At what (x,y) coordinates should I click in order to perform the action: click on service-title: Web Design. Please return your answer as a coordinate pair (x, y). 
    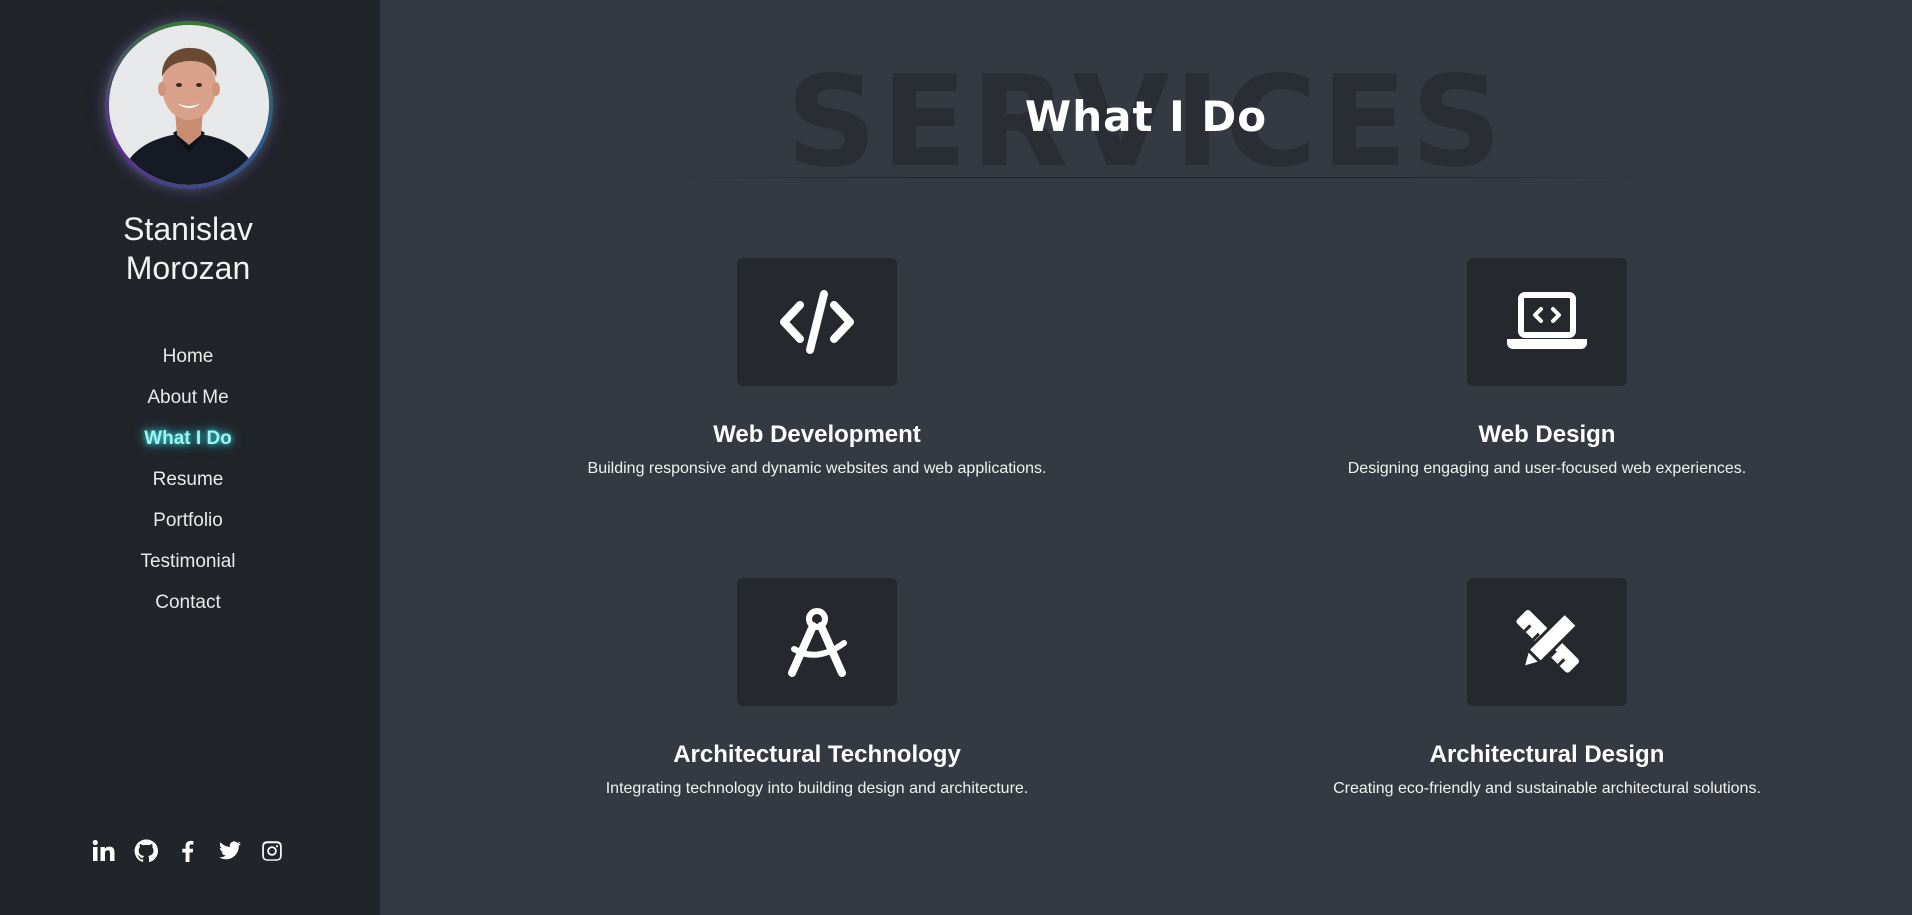
    Looking at the image, I should click on (1547, 434).